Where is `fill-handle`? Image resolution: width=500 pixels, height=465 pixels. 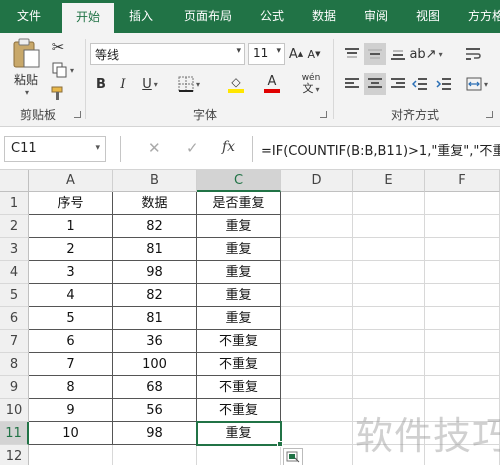 fill-handle is located at coordinates (280, 444).